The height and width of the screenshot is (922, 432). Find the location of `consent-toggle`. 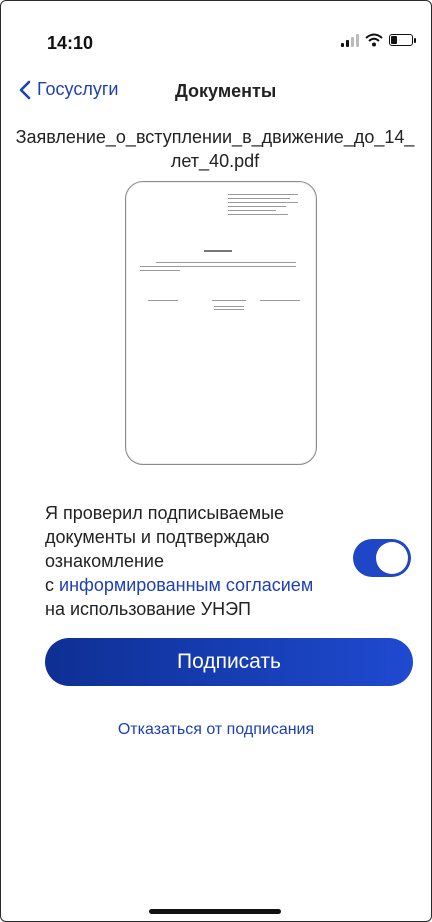

consent-toggle is located at coordinates (382, 558).